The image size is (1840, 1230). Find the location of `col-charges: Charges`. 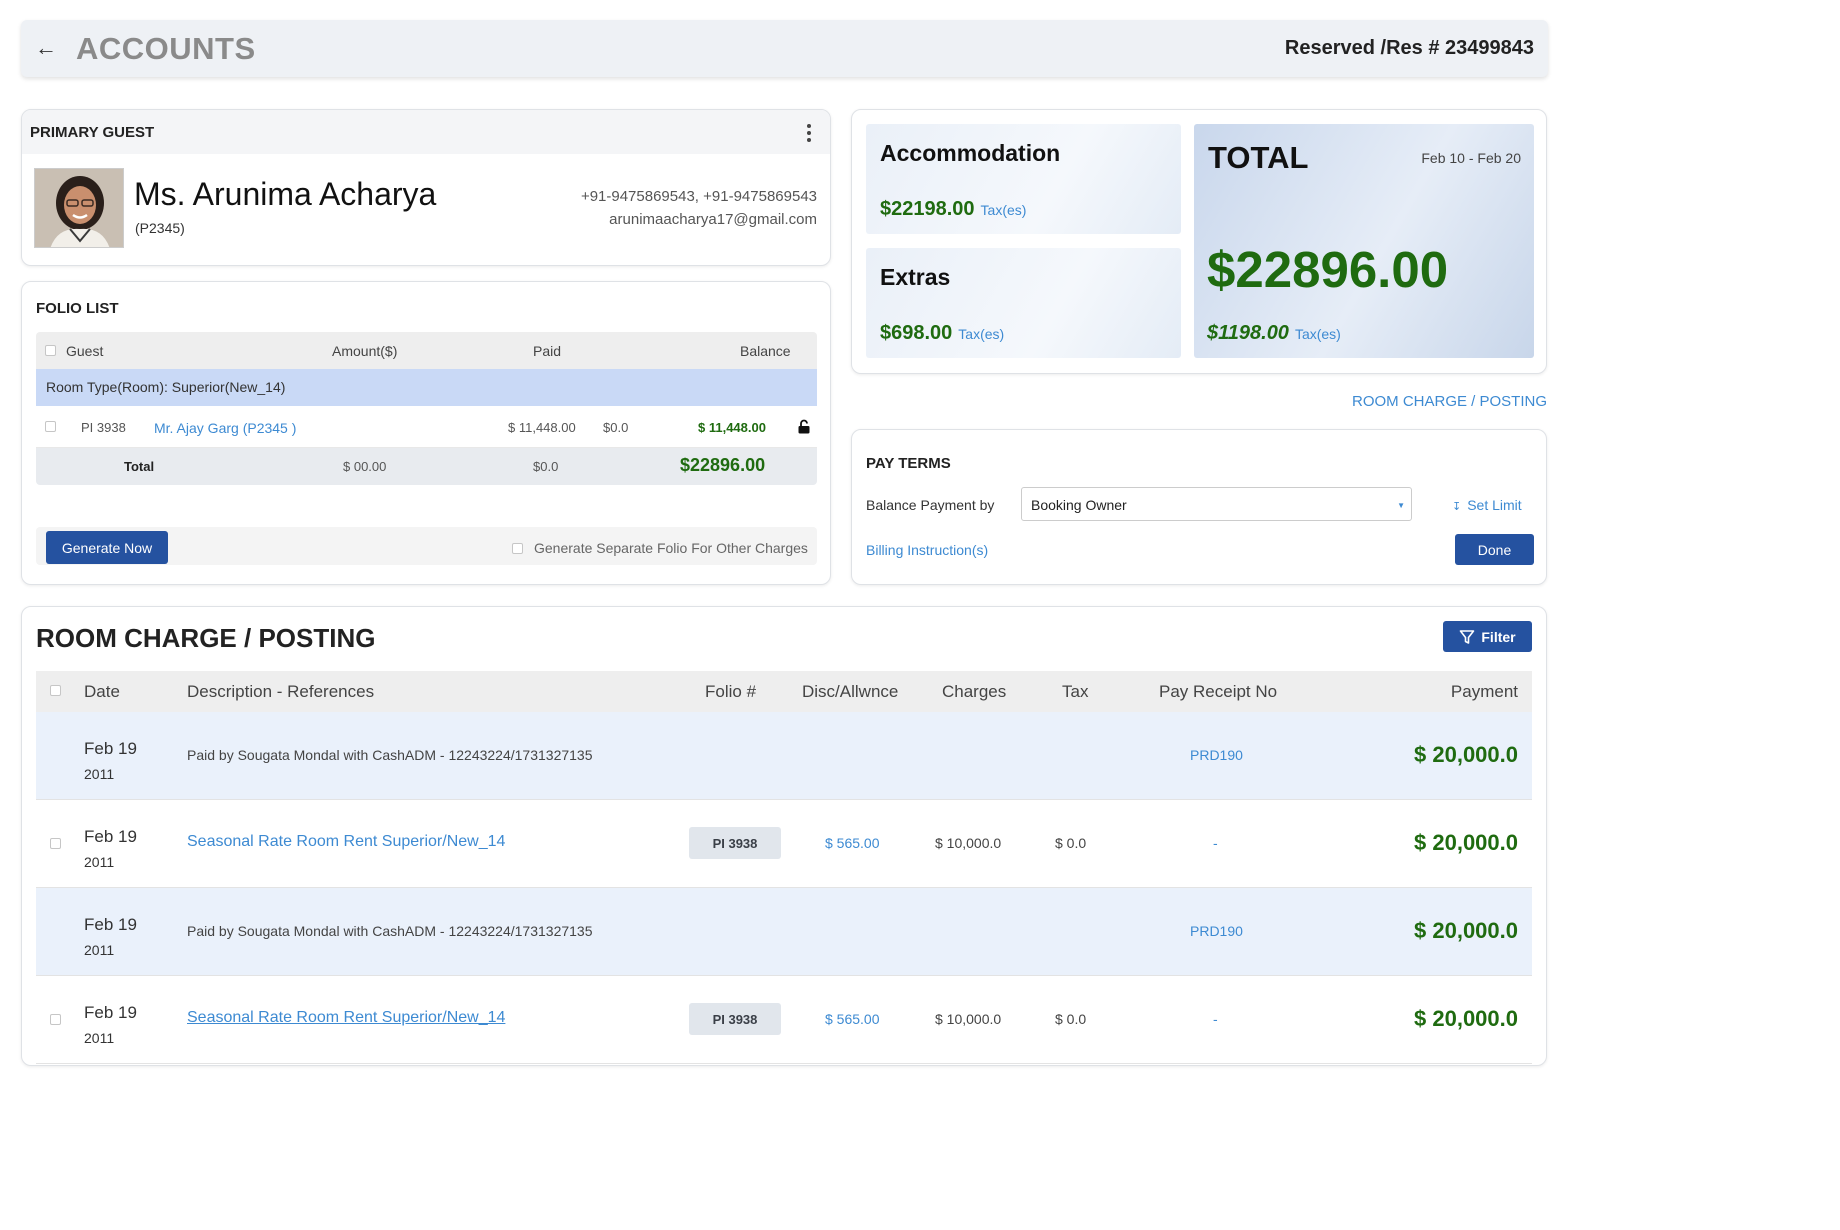

col-charges: Charges is located at coordinates (974, 691).